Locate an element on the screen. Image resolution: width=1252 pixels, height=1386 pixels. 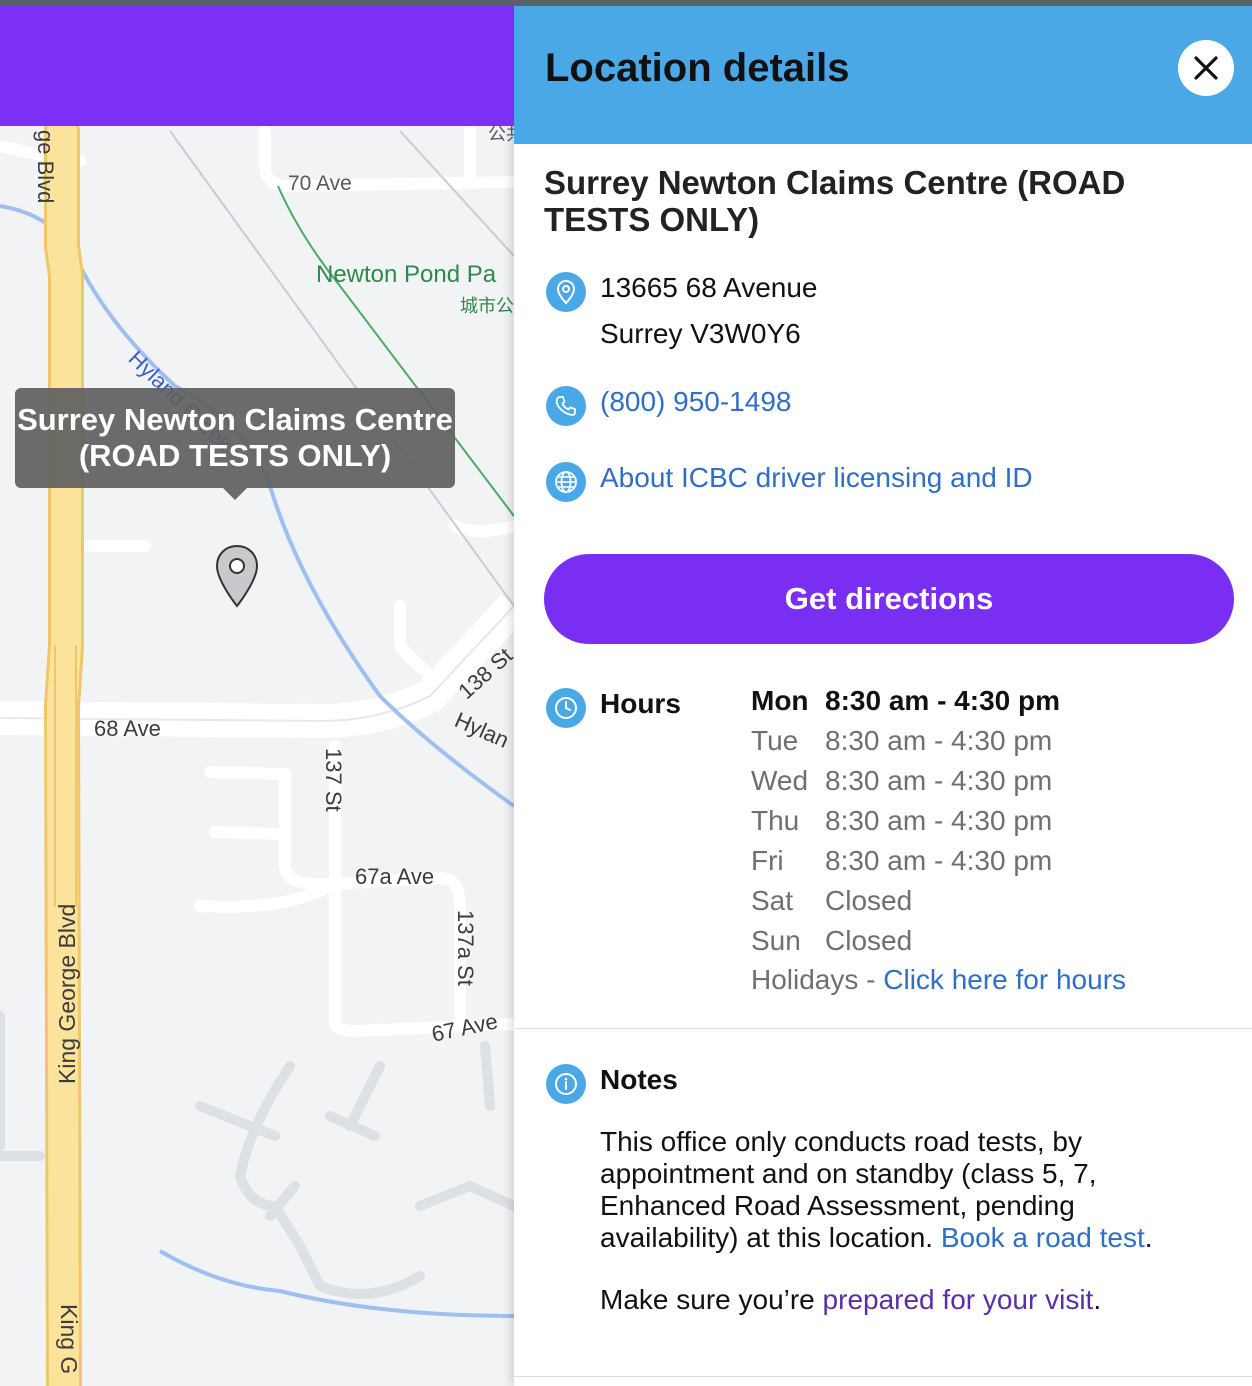
map-label-newton-pond: Newton Pond Pa is located at coordinates (406, 274).